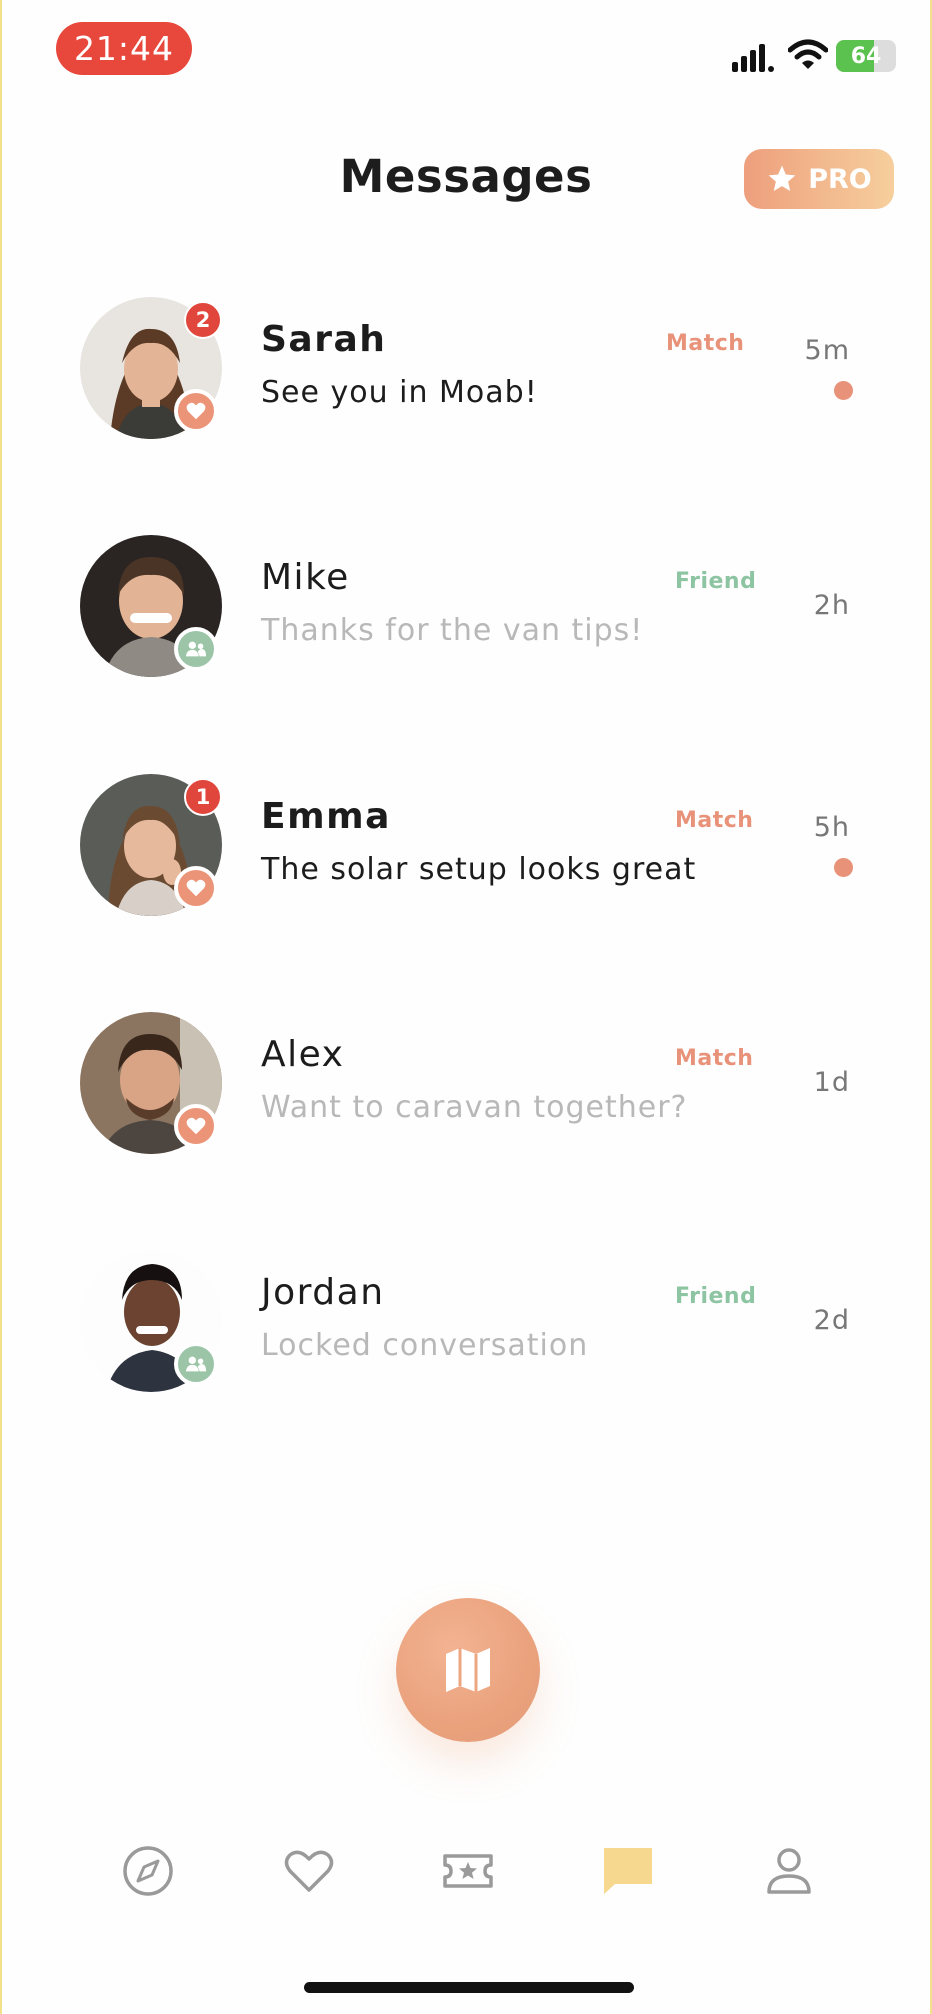  I want to click on profile-icon, so click(789, 1871).